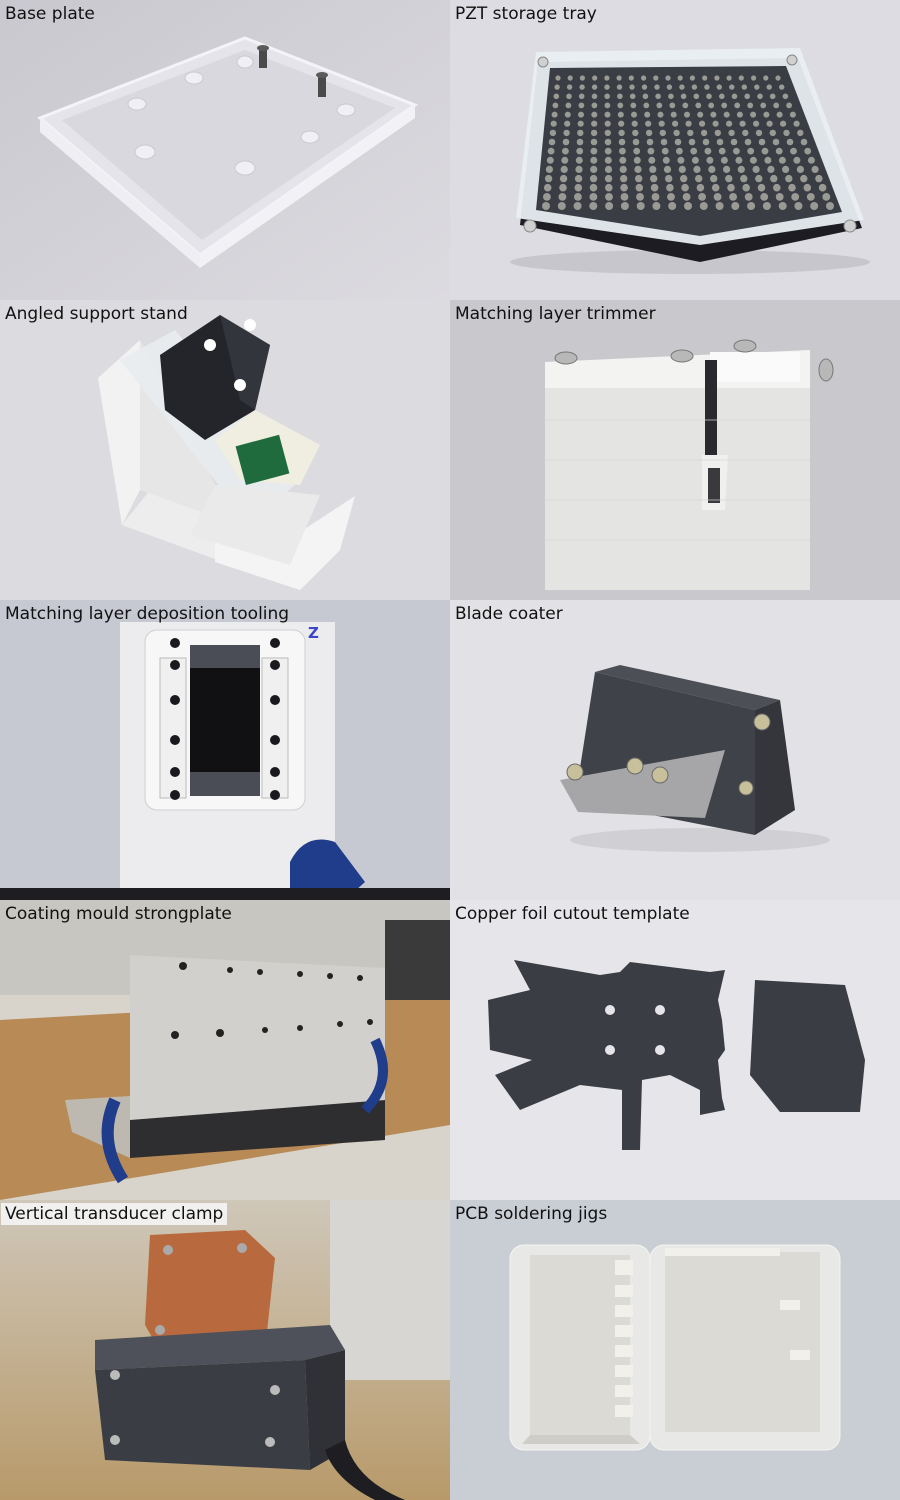 The height and width of the screenshot is (1500, 900). Describe the element at coordinates (96, 314) in the screenshot. I see `panel-caption: Angled support stand` at that location.